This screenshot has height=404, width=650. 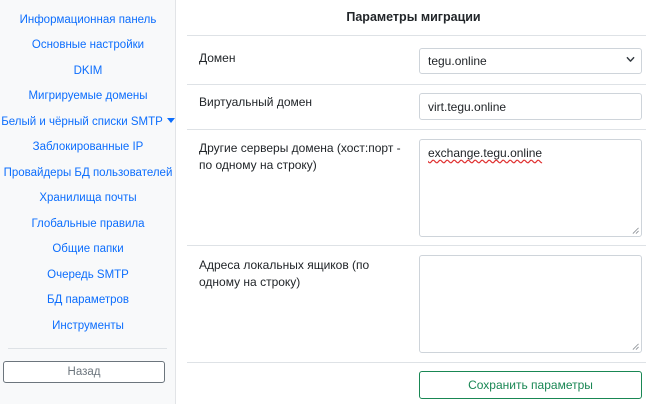 I want to click on sidebar-item-label: Хранилища почты, so click(x=88, y=198).